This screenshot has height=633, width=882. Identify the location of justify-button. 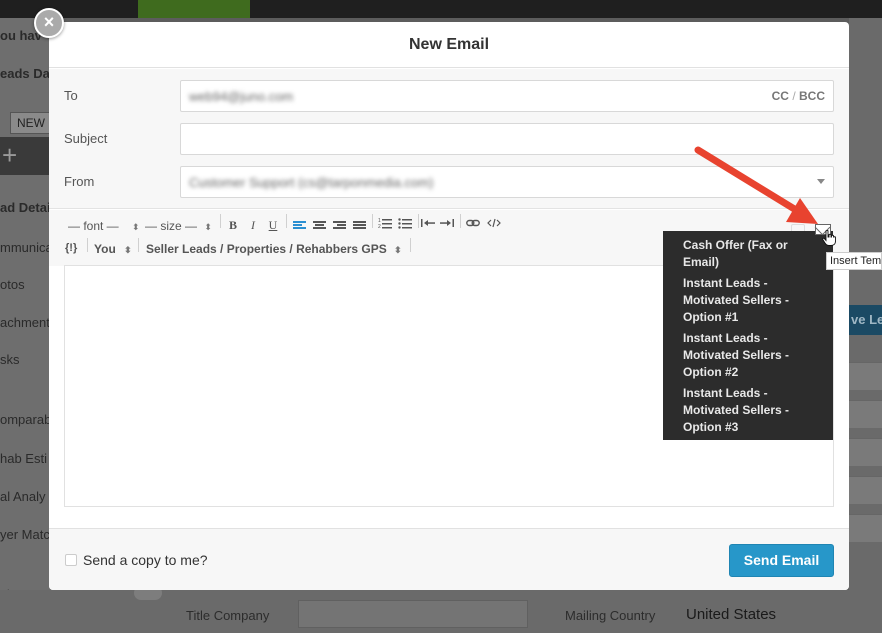
(359, 226).